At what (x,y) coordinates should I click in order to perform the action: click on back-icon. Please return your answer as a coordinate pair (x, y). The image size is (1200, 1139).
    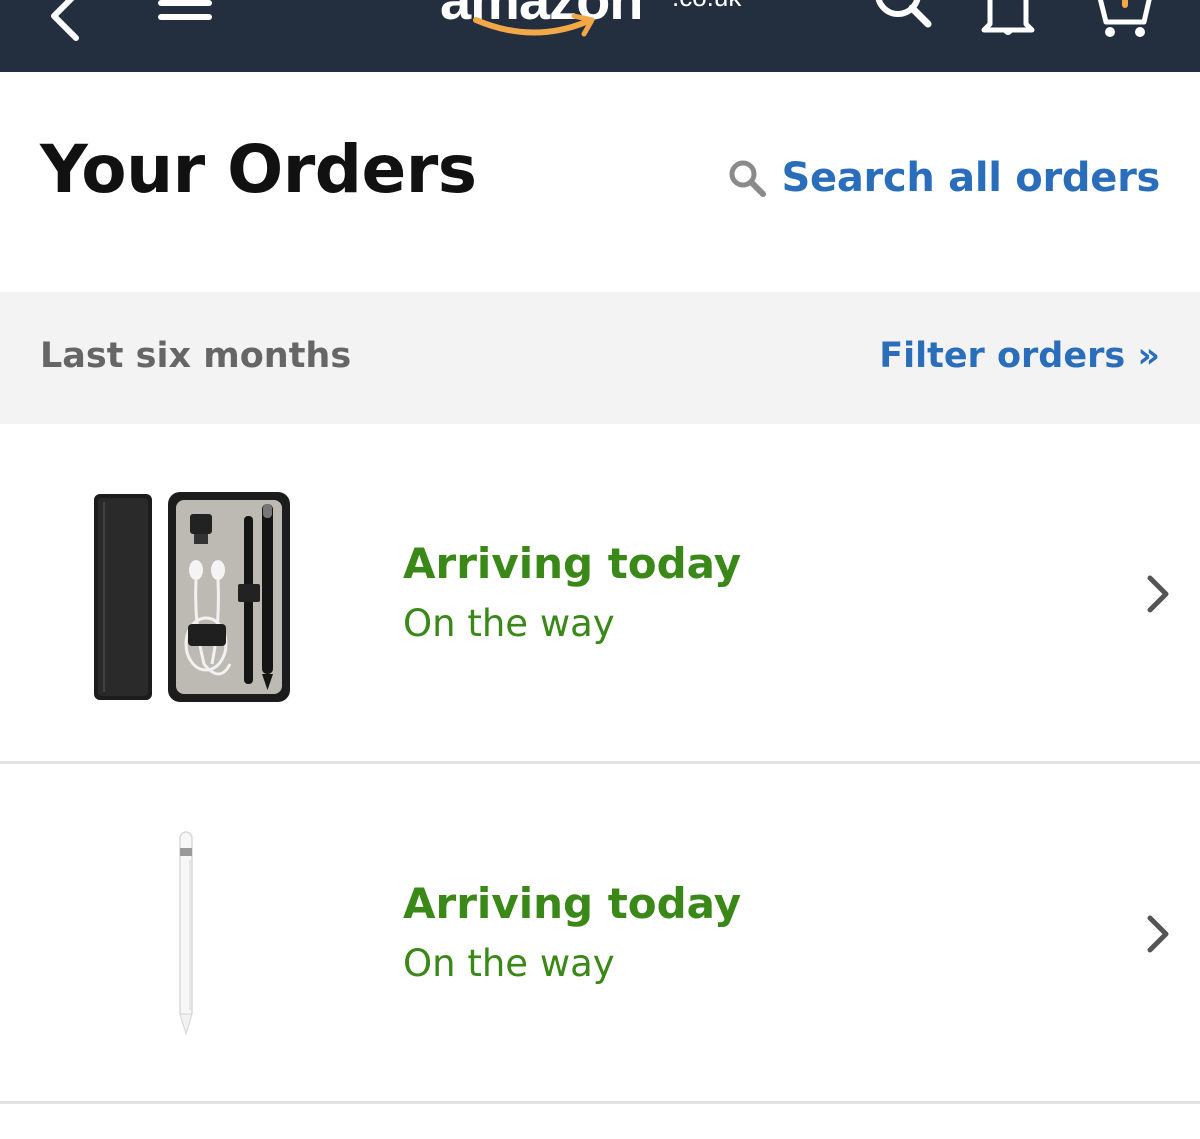
    Looking at the image, I should click on (65, 21).